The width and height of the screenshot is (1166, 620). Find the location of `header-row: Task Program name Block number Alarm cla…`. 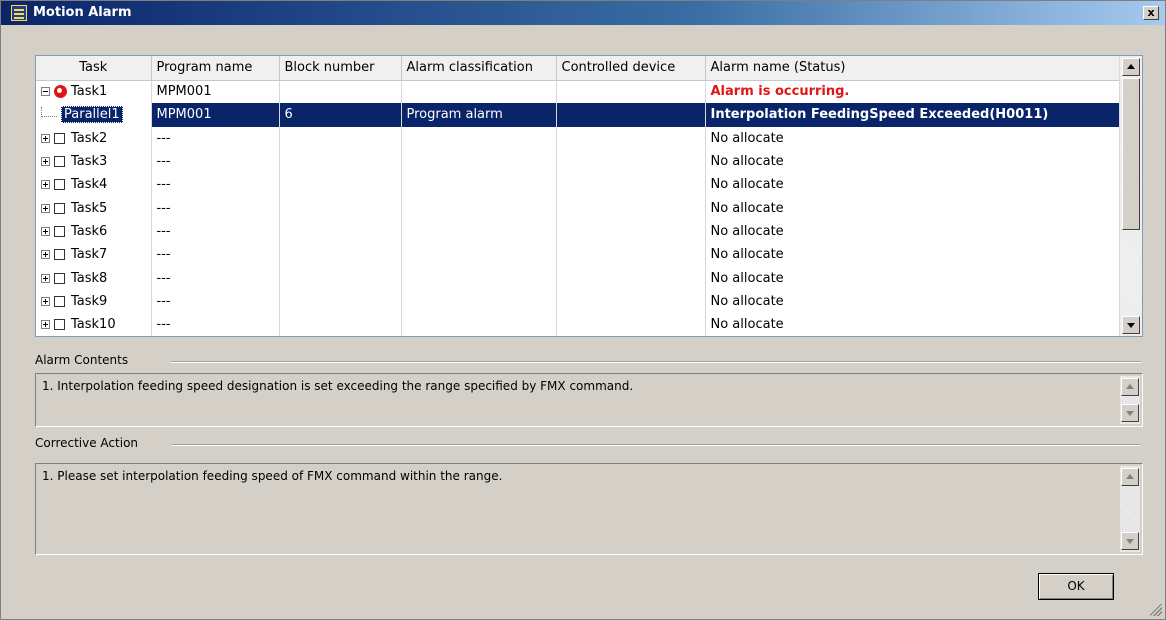

header-row: Task Program name Block number Alarm cla… is located at coordinates (577, 68).